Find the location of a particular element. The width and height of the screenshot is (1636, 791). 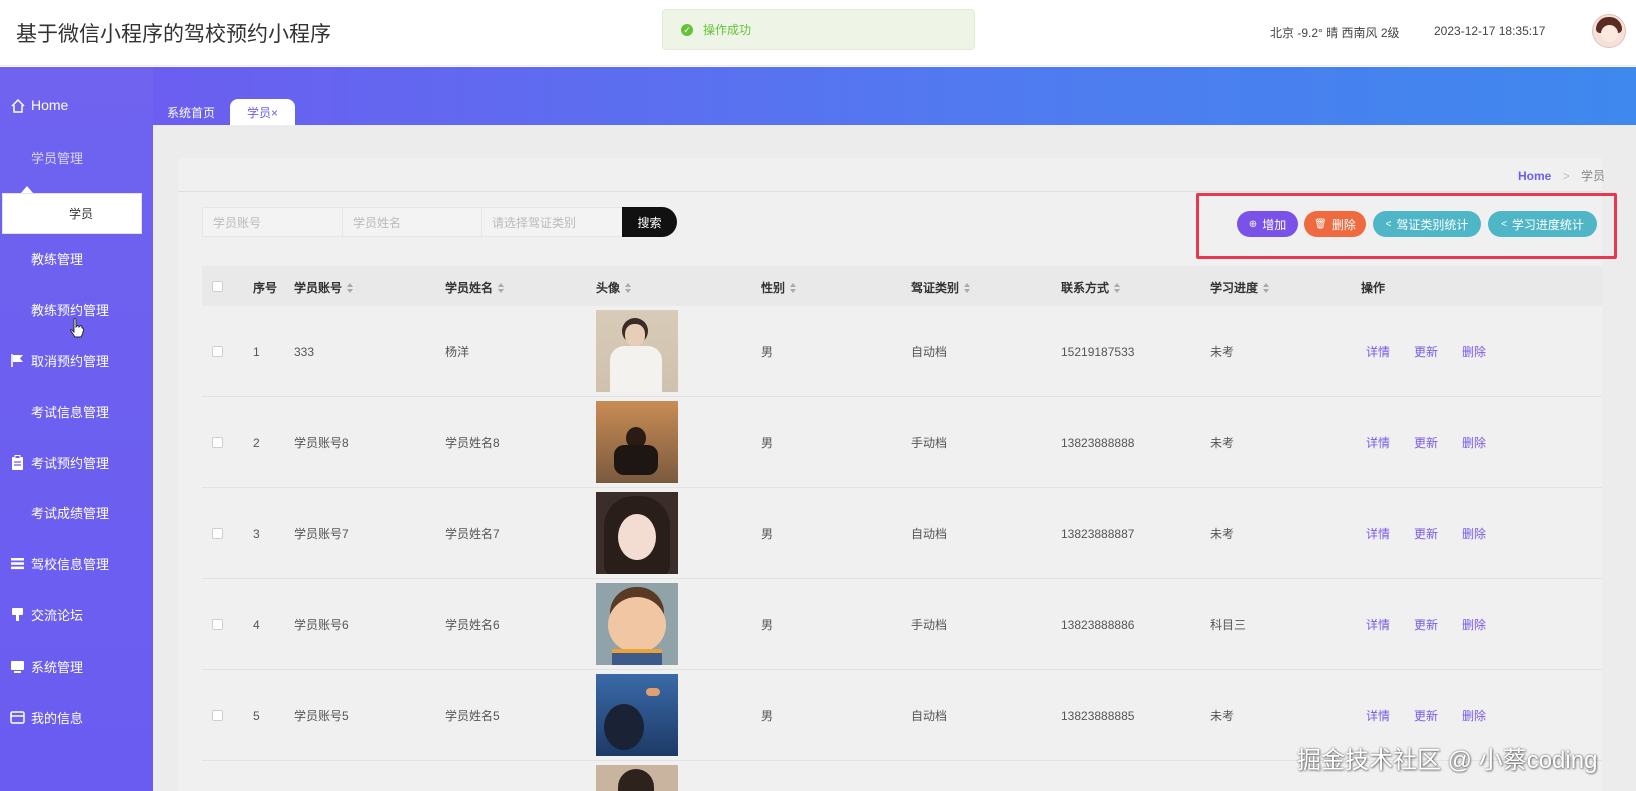

license-type-stat-button: < 驾证类别统计 is located at coordinates (1427, 224).